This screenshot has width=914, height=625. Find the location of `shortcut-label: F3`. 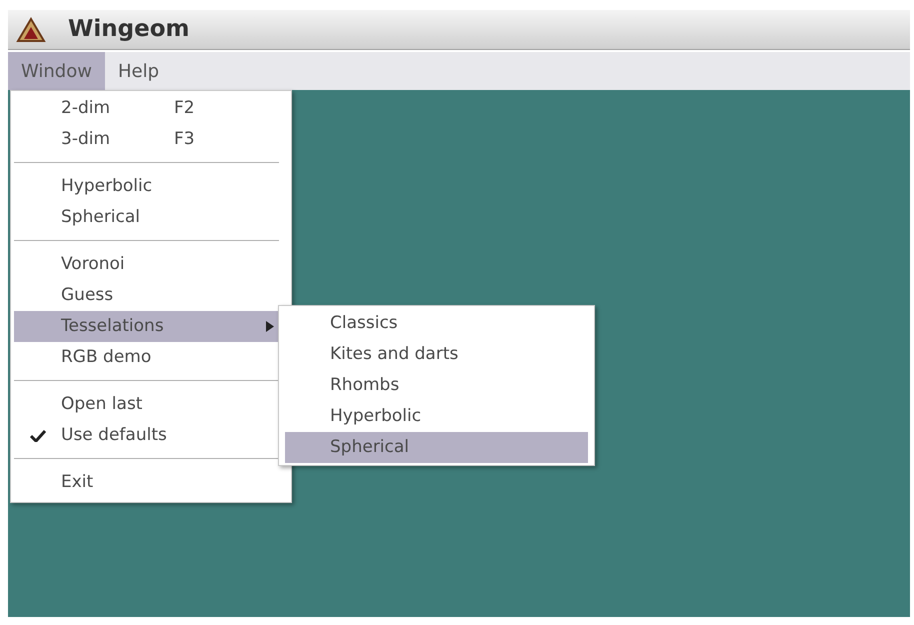

shortcut-label: F3 is located at coordinates (184, 139).